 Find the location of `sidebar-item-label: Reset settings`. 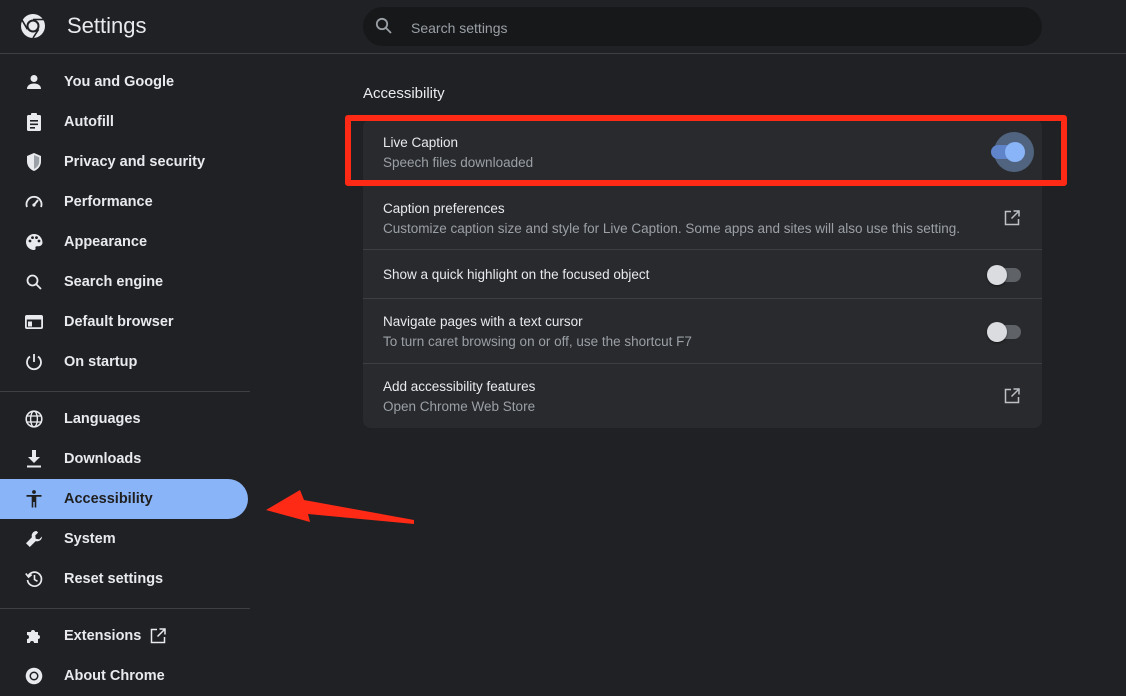

sidebar-item-label: Reset settings is located at coordinates (114, 579).